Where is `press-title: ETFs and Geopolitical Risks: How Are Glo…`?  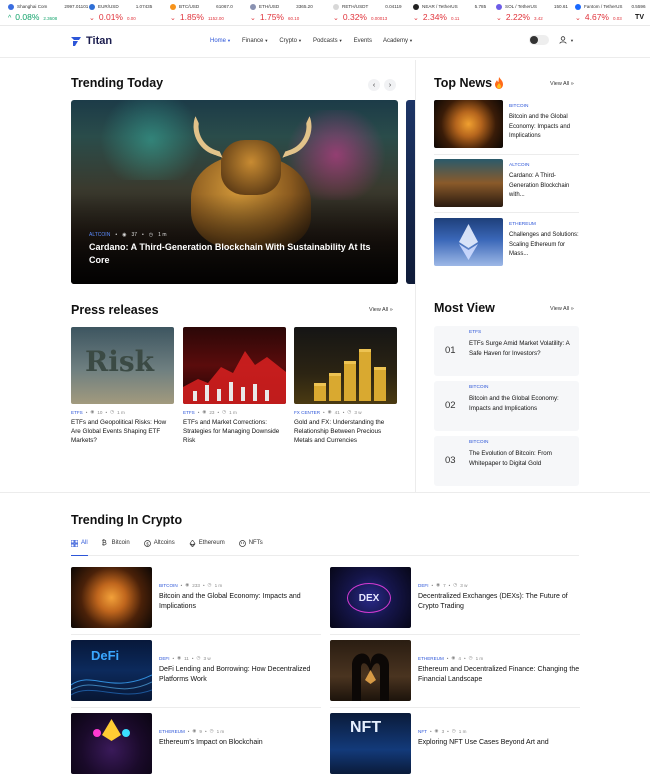 press-title: ETFs and Geopolitical Risks: How Are Glo… is located at coordinates (122, 431).